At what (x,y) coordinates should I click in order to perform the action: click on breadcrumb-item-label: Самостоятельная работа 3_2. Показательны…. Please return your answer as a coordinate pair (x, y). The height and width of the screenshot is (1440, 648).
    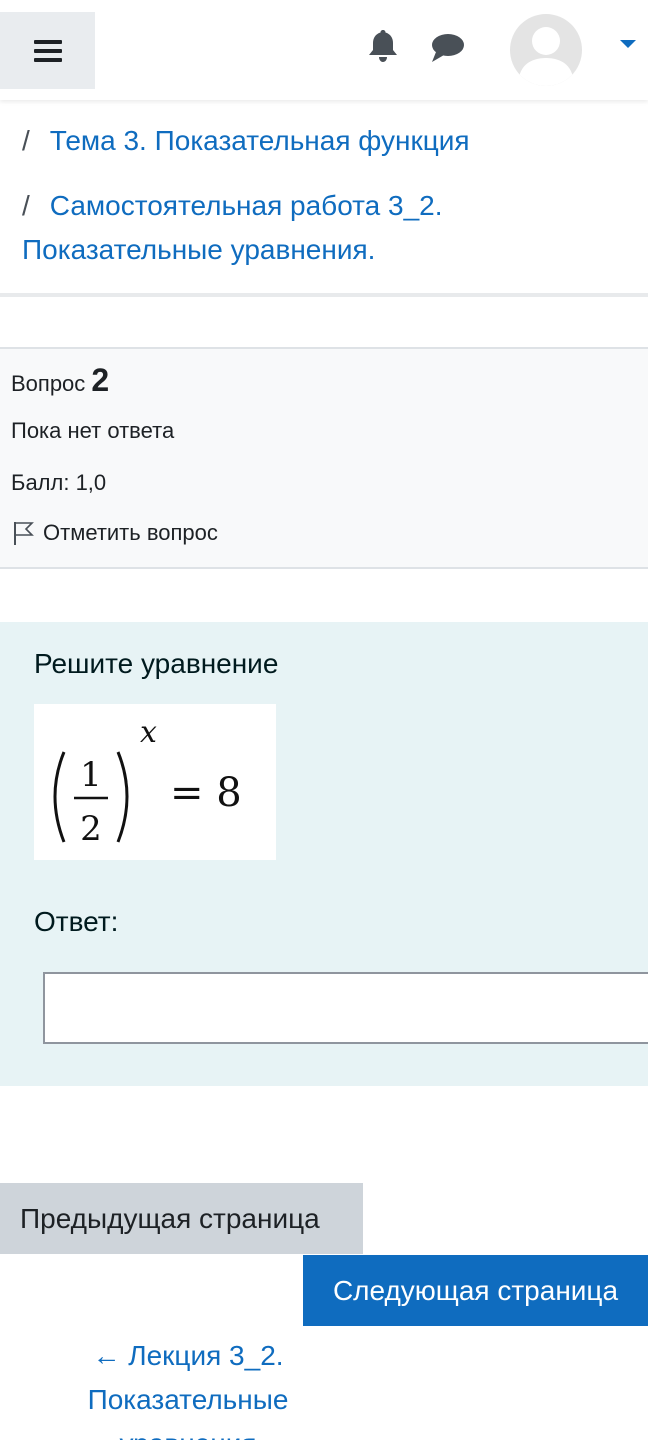
    Looking at the image, I should click on (232, 227).